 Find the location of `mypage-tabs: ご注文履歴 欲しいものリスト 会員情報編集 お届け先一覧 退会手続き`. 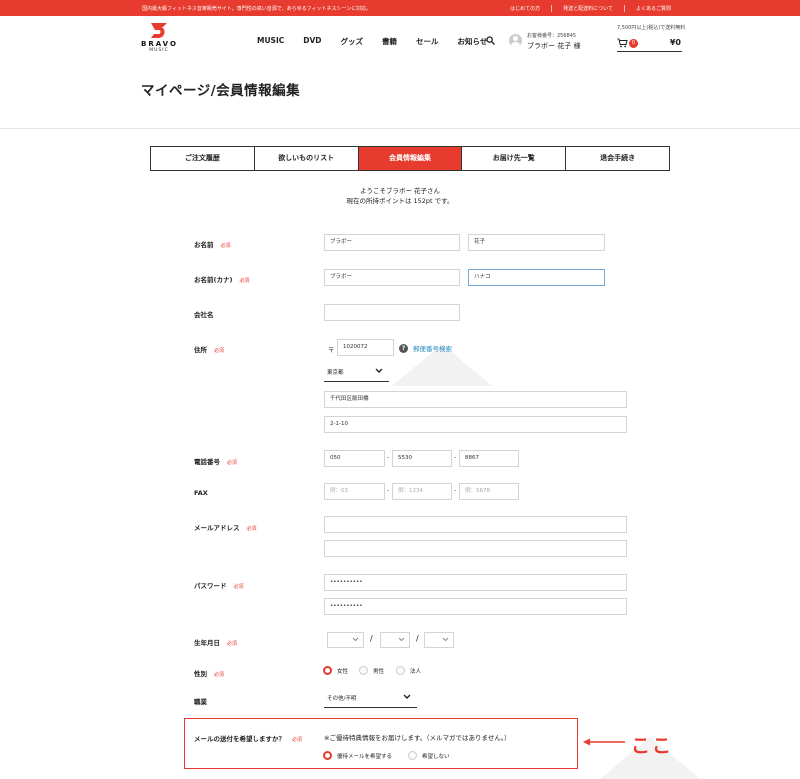

mypage-tabs: ご注文履歴 欲しいものリスト 会員情報編集 お届け先一覧 退会手続き is located at coordinates (410, 158).